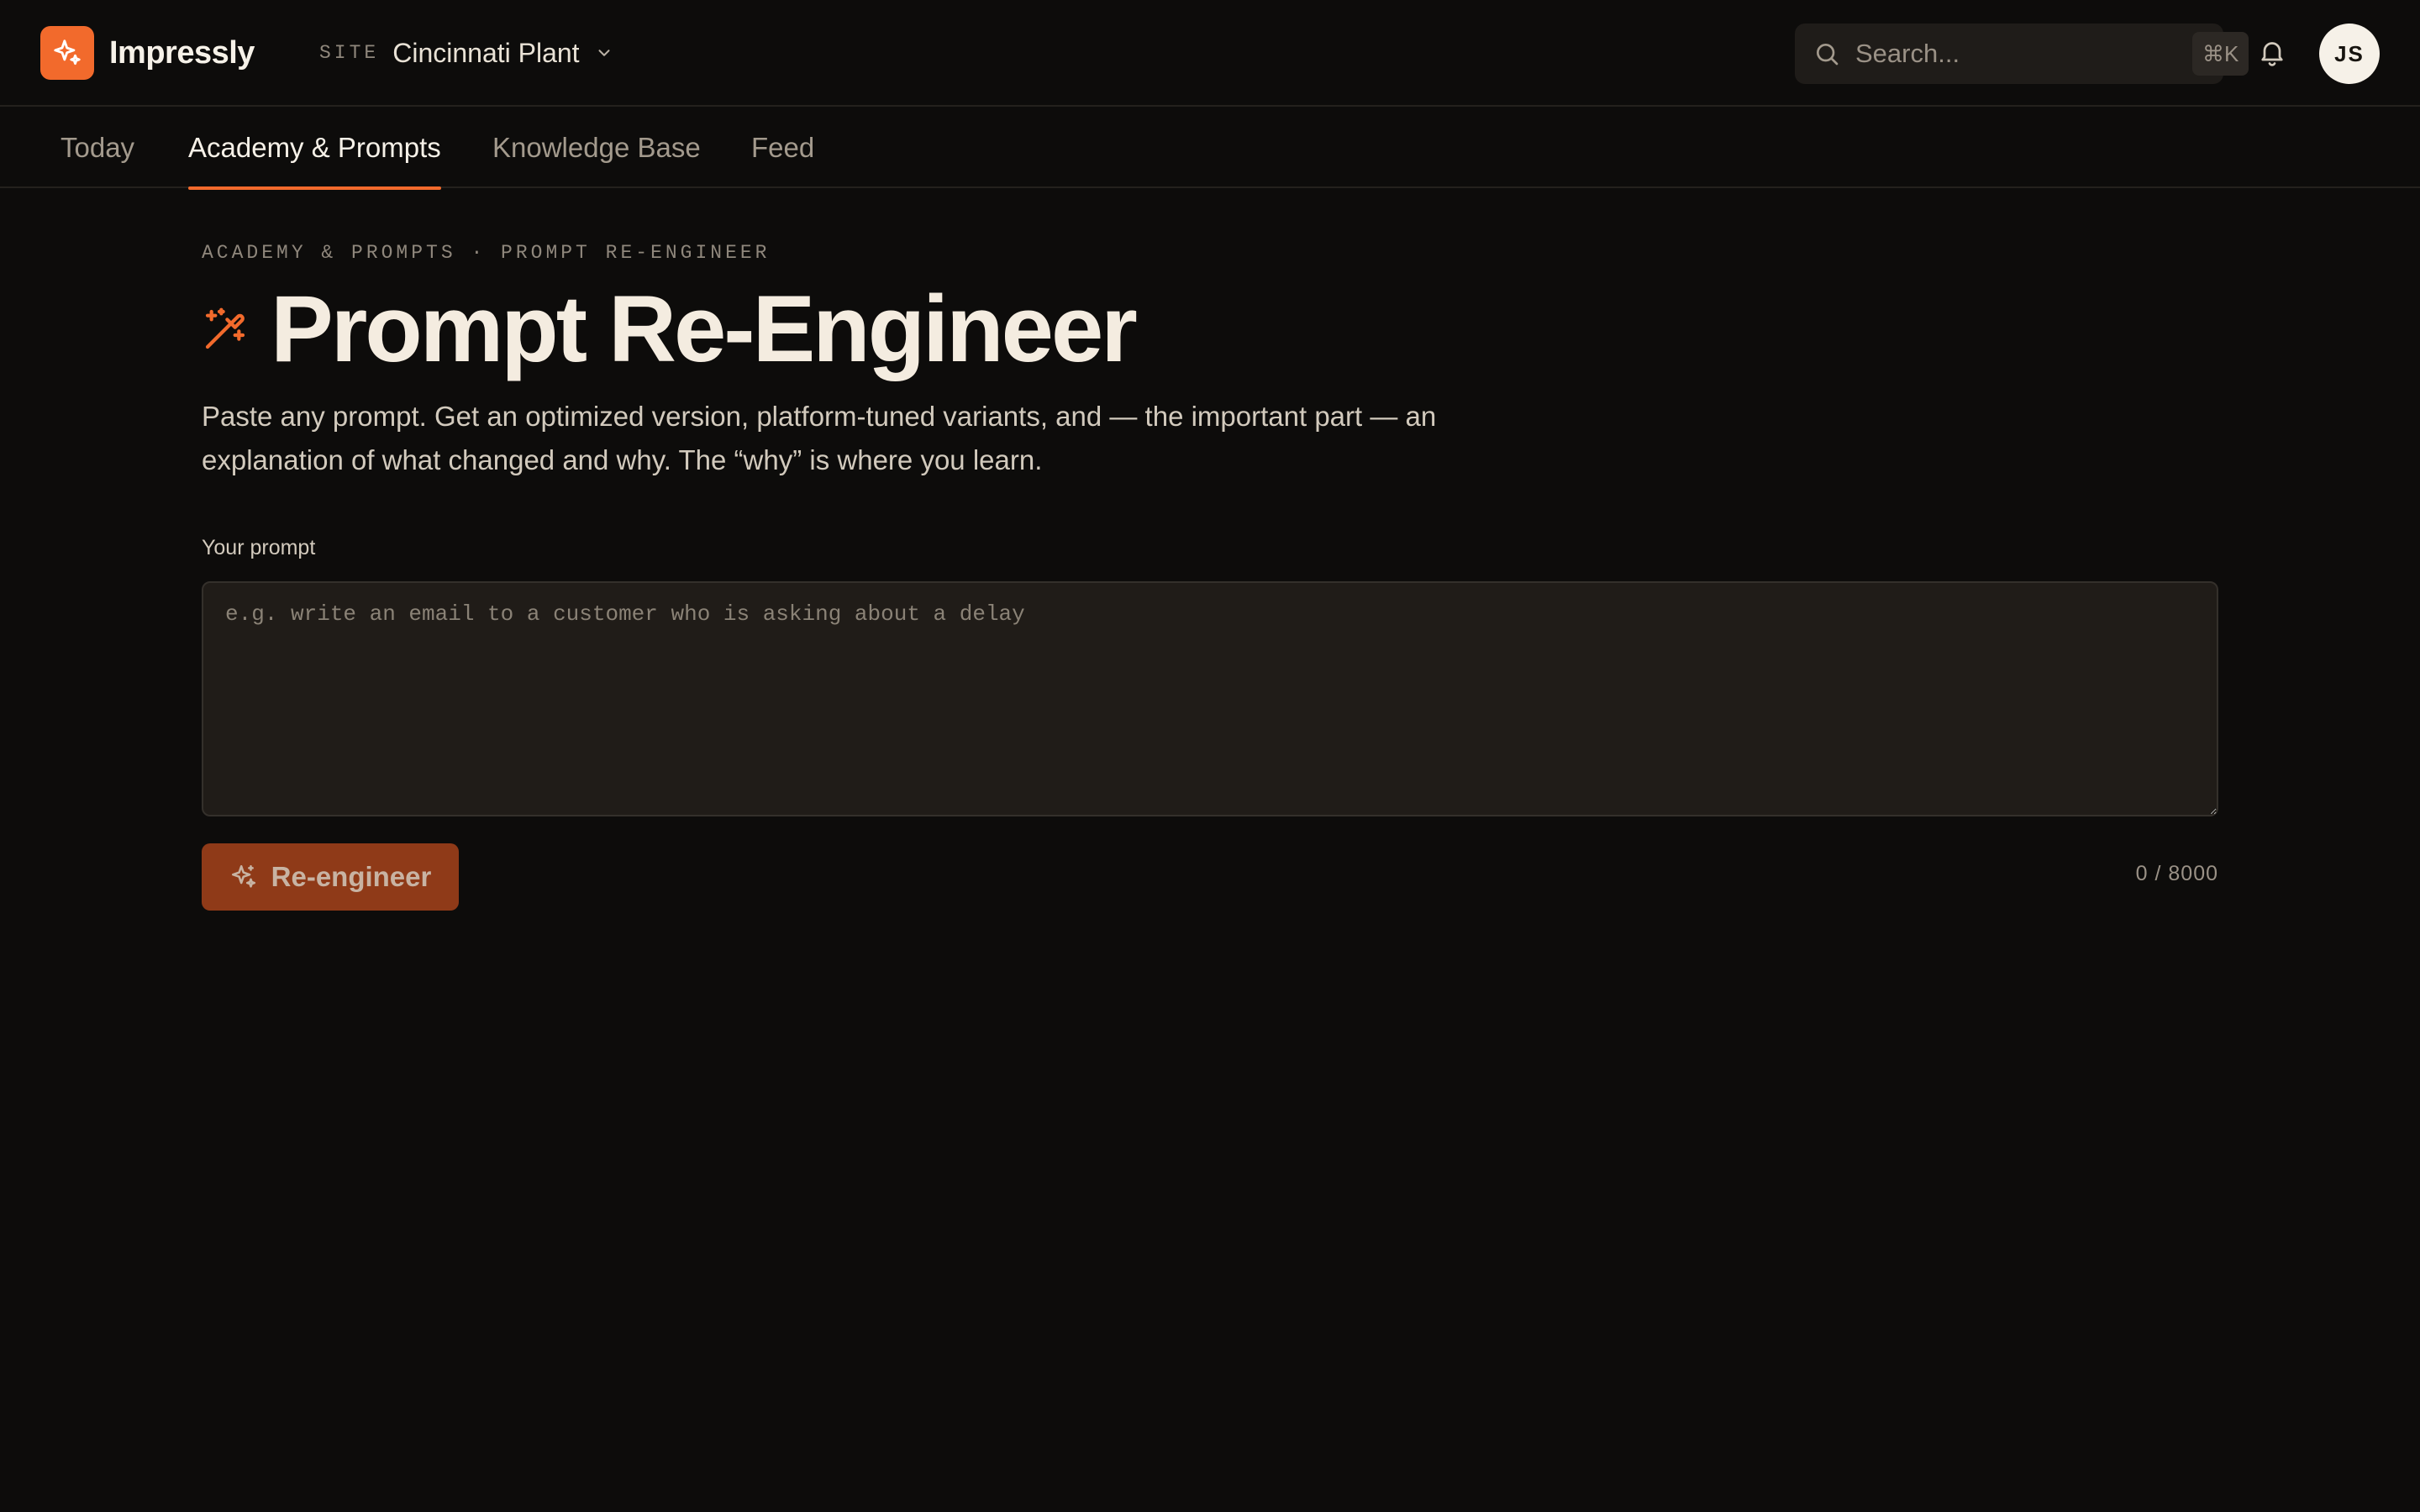 The image size is (2420, 1512). I want to click on site-selector: SITE Cincinnati Plant, so click(466, 53).